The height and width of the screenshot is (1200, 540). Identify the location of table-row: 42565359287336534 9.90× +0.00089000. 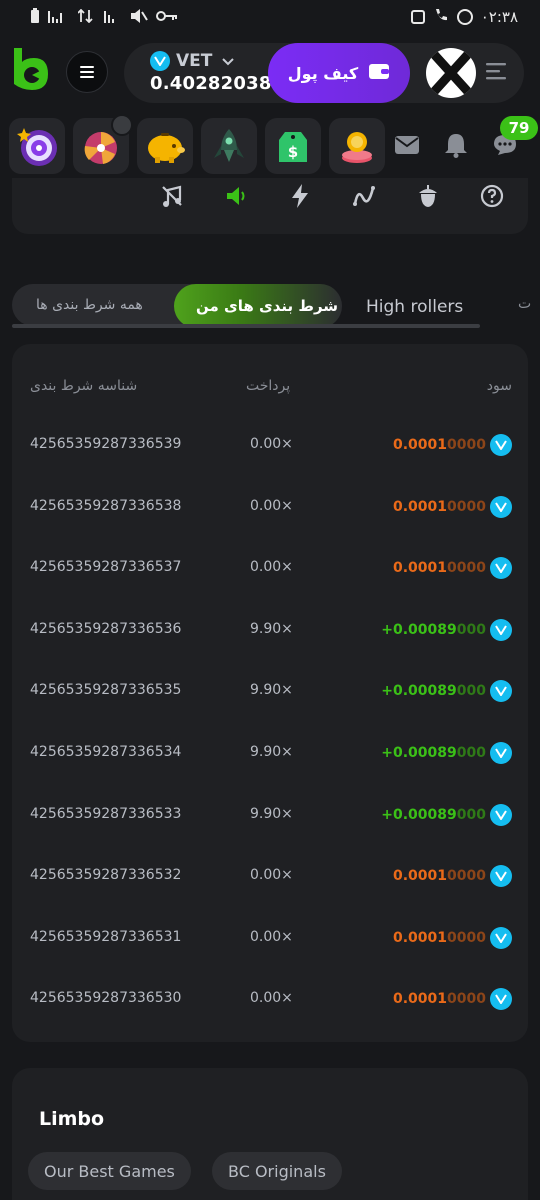
(270, 755).